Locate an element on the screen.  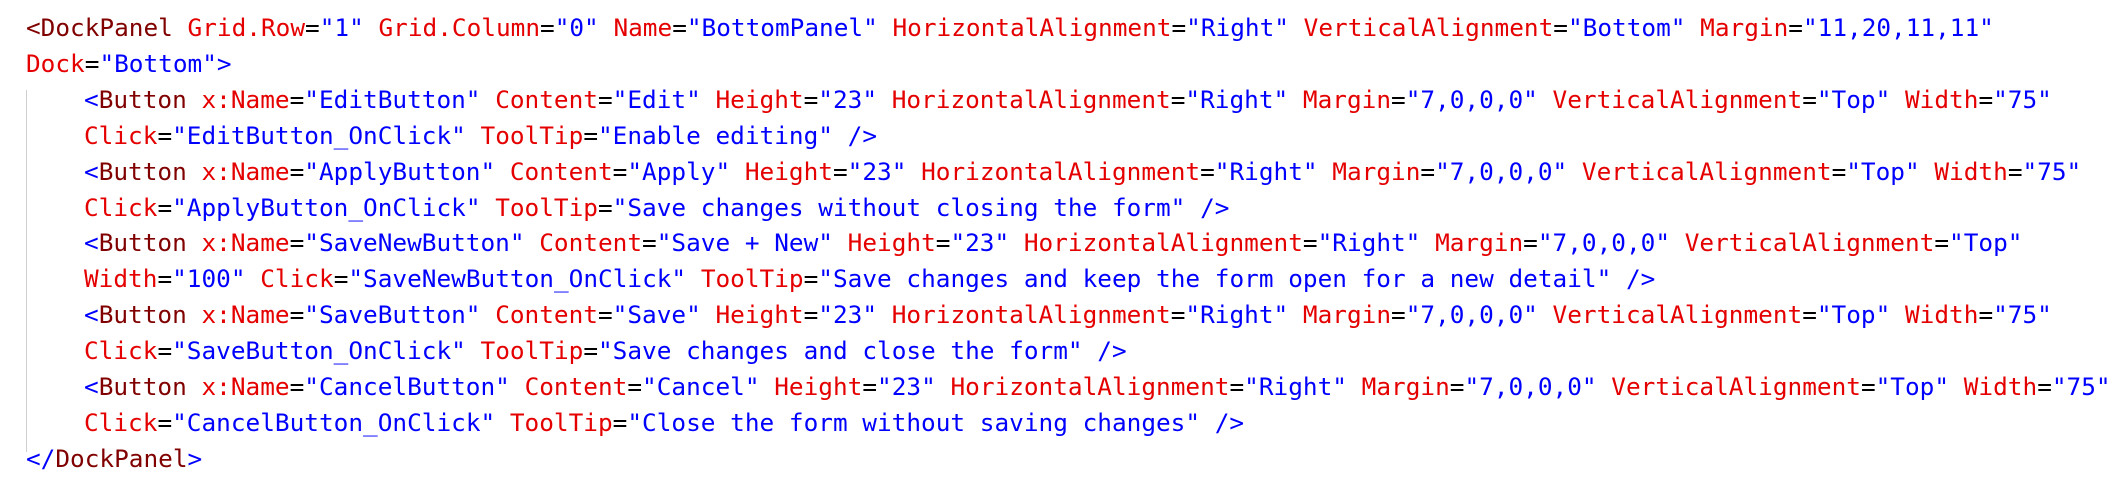
code-token: "1" is located at coordinates (341, 27).